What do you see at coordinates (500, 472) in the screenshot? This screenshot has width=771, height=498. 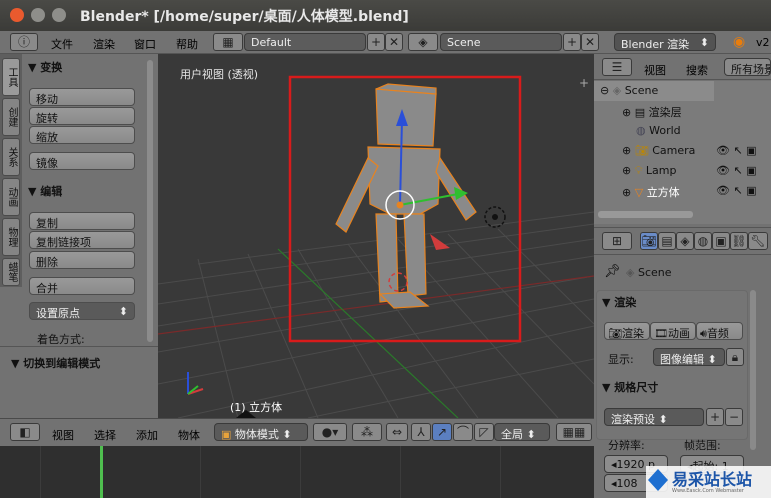 I see `timeline-grid-line` at bounding box center [500, 472].